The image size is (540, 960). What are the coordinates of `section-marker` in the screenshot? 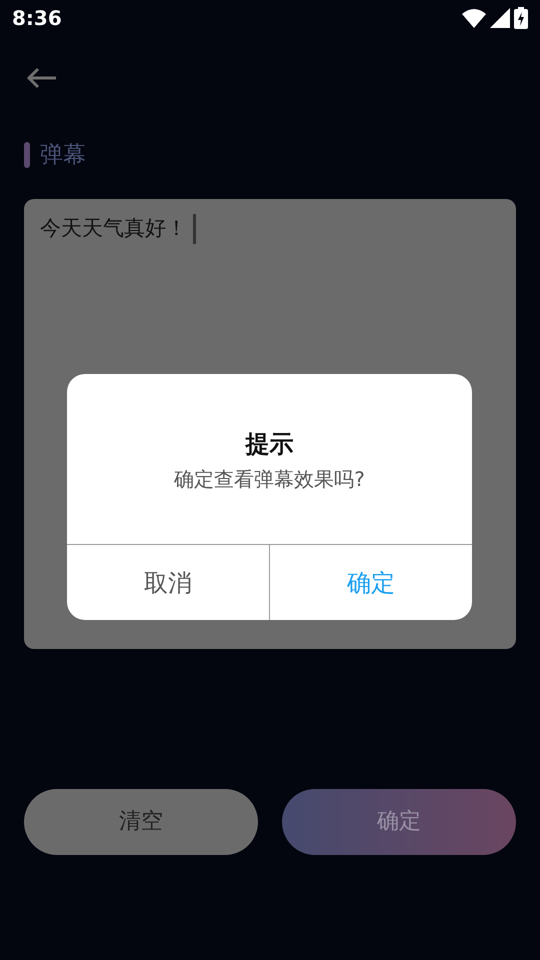 It's located at (27, 155).